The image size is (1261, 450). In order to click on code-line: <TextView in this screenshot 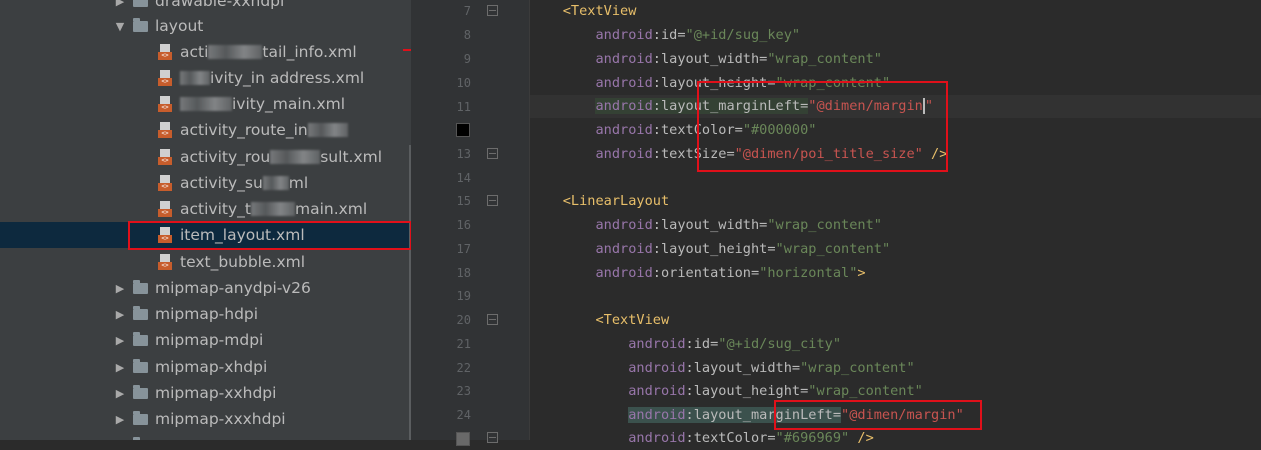, I will do `click(895, 320)`.